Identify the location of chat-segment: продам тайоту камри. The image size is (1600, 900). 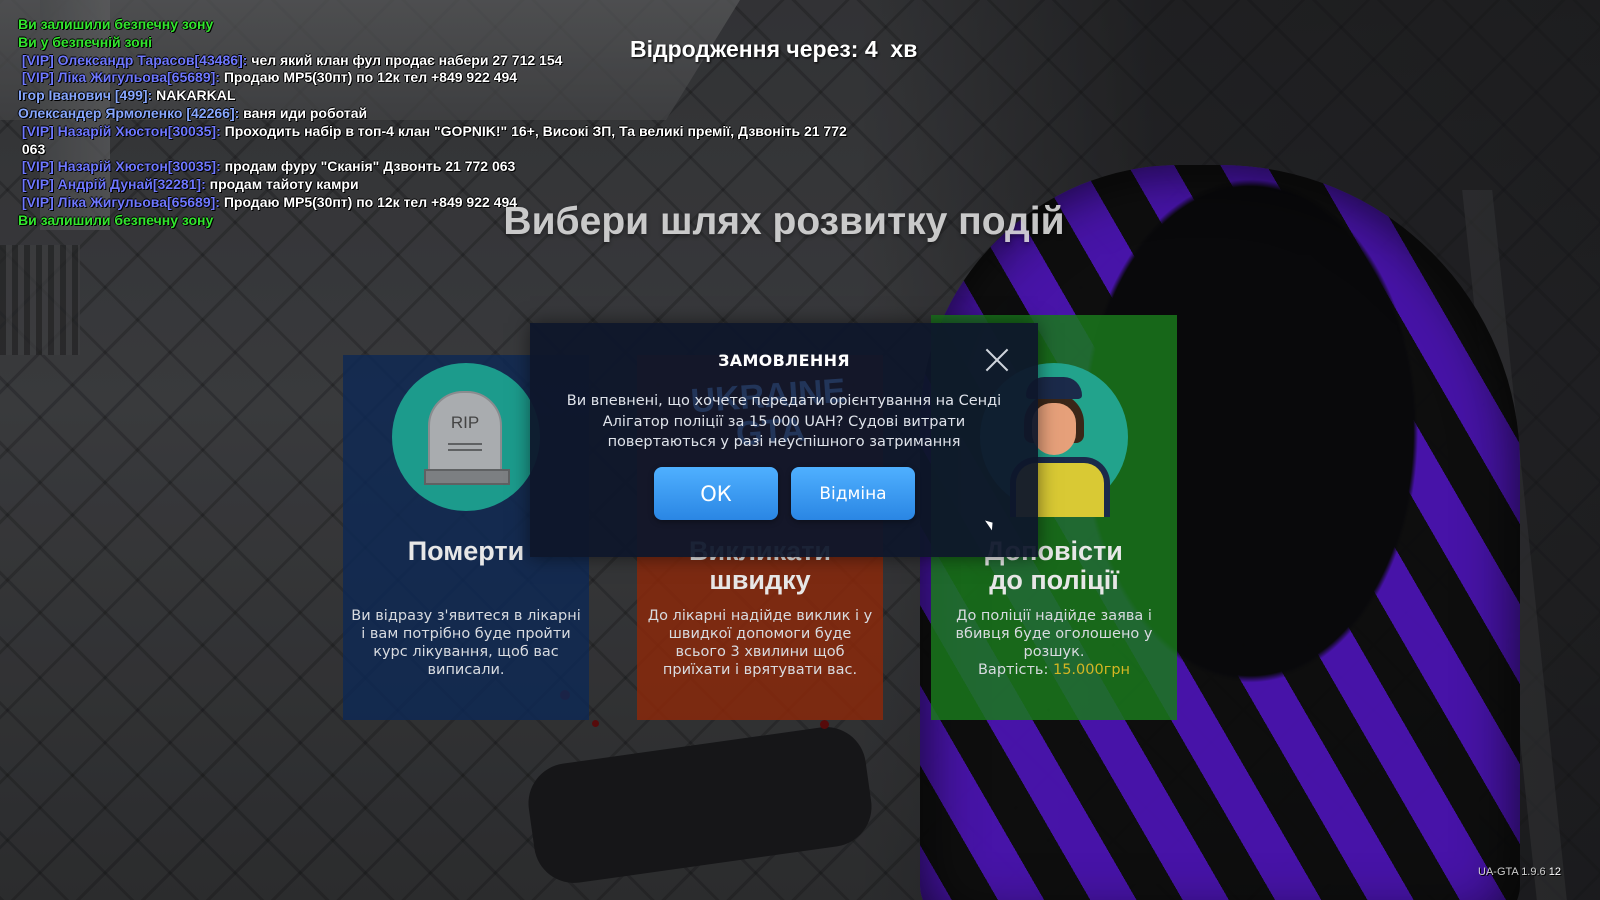
(284, 184).